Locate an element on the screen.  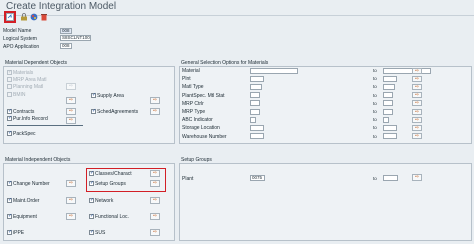
classes-charact-multisel-button: ⇨ is located at coordinates (155, 173).